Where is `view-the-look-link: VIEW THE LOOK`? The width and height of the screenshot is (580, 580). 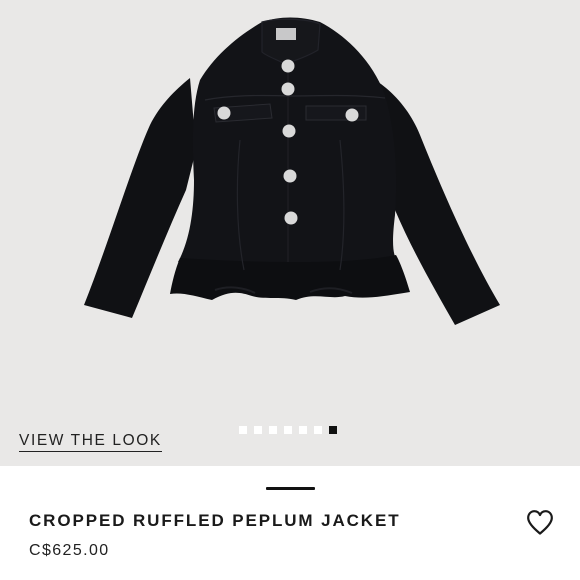
view-the-look-link: VIEW THE LOOK is located at coordinates (90, 442).